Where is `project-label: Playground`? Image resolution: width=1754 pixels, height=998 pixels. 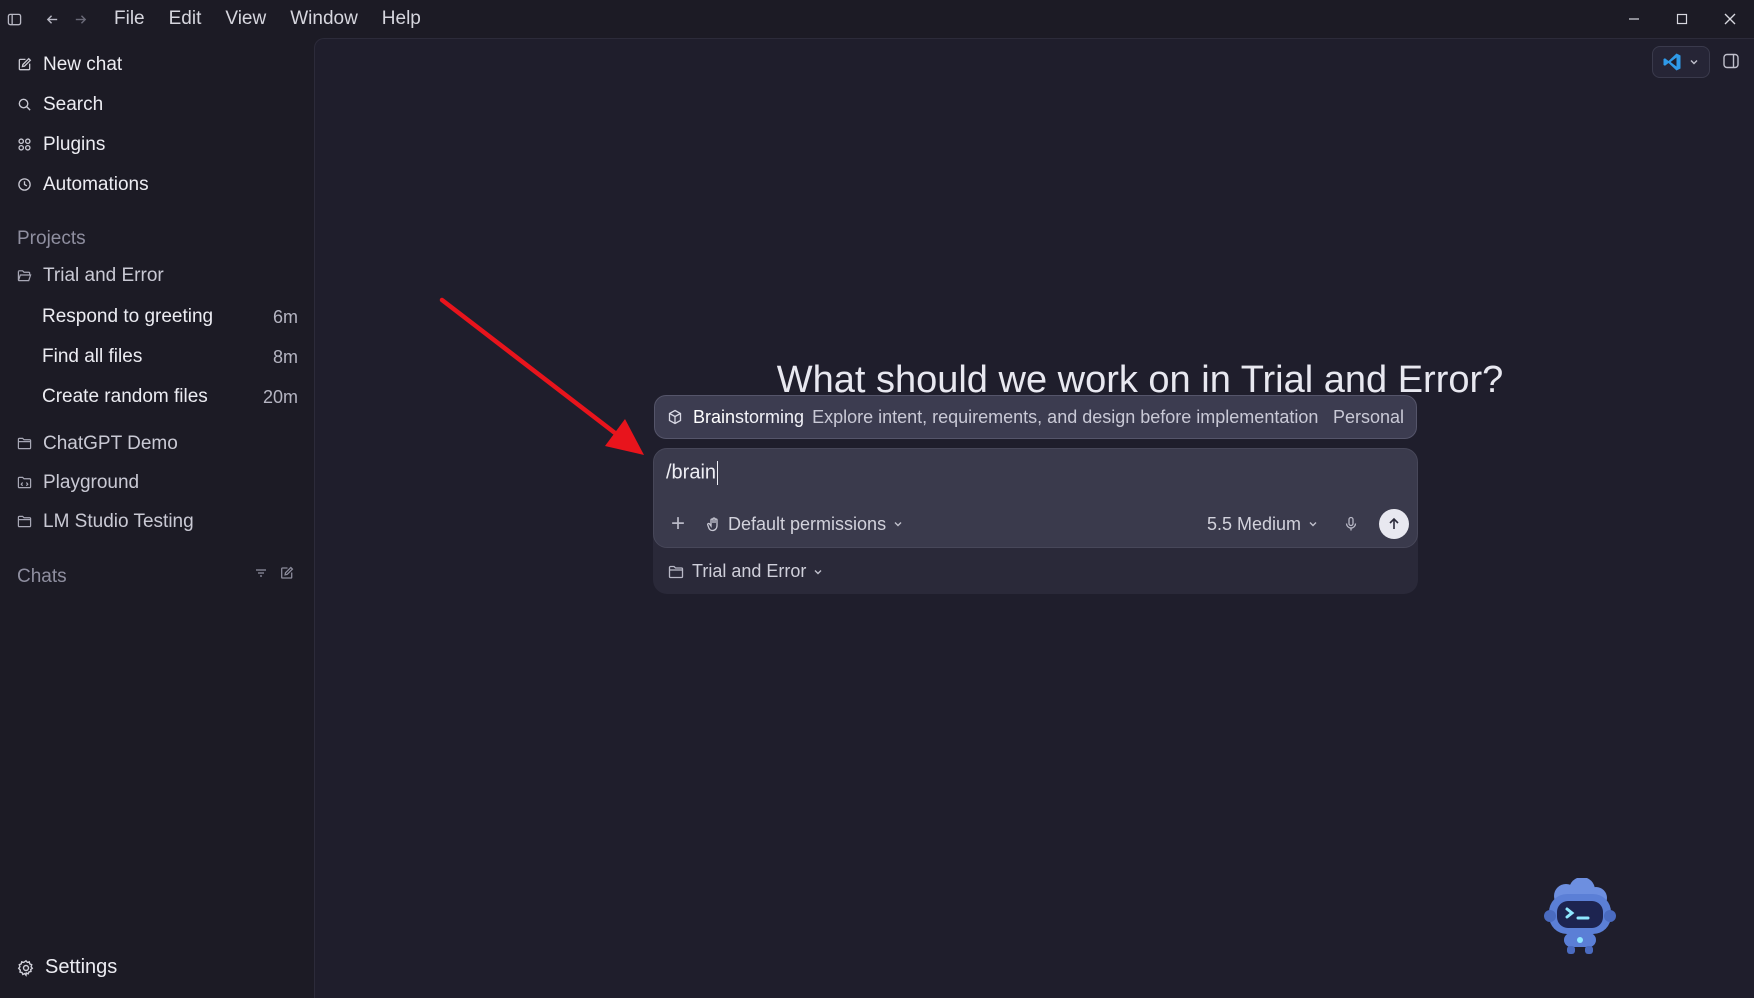 project-label: Playground is located at coordinates (91, 482).